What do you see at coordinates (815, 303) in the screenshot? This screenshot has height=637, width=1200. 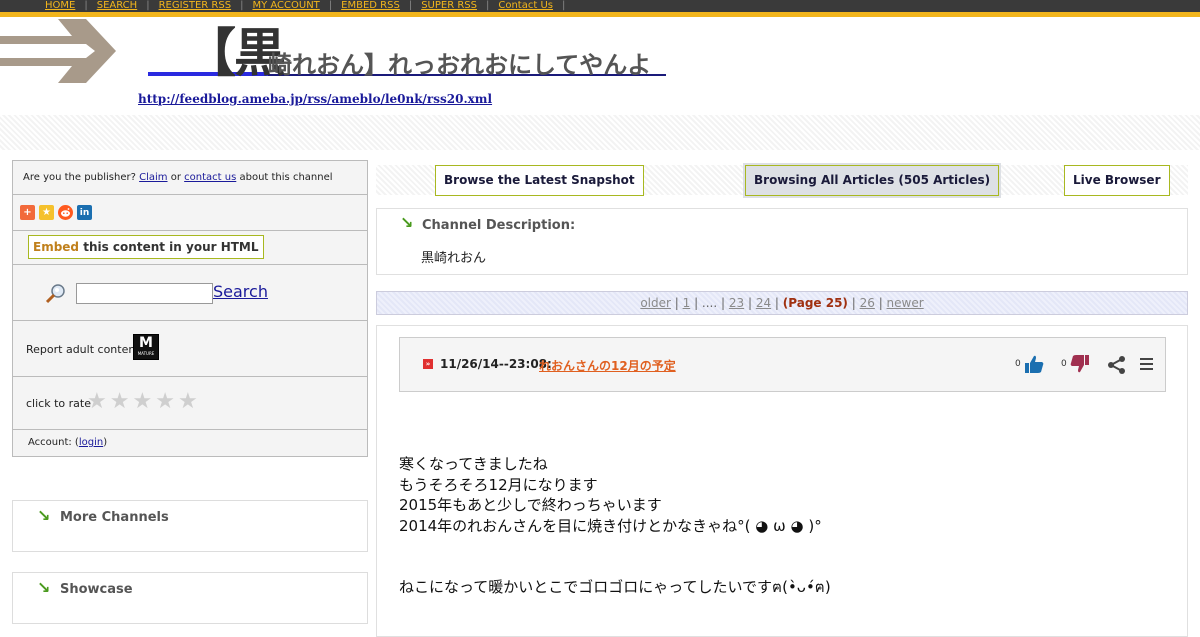 I see `pager-current: (Page 25)` at bounding box center [815, 303].